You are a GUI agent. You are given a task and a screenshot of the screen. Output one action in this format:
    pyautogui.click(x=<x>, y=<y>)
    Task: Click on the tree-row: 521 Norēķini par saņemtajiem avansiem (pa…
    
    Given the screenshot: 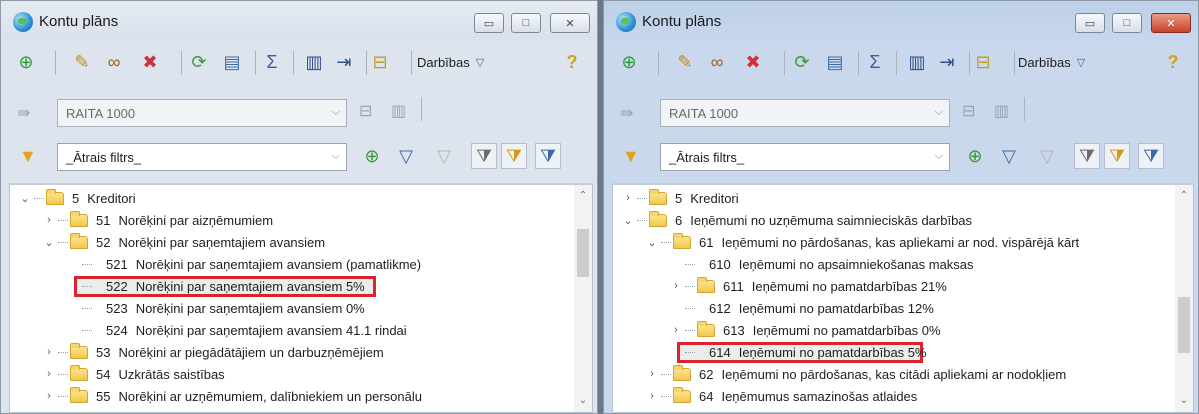 What is the action you would take?
    pyautogui.click(x=243, y=264)
    